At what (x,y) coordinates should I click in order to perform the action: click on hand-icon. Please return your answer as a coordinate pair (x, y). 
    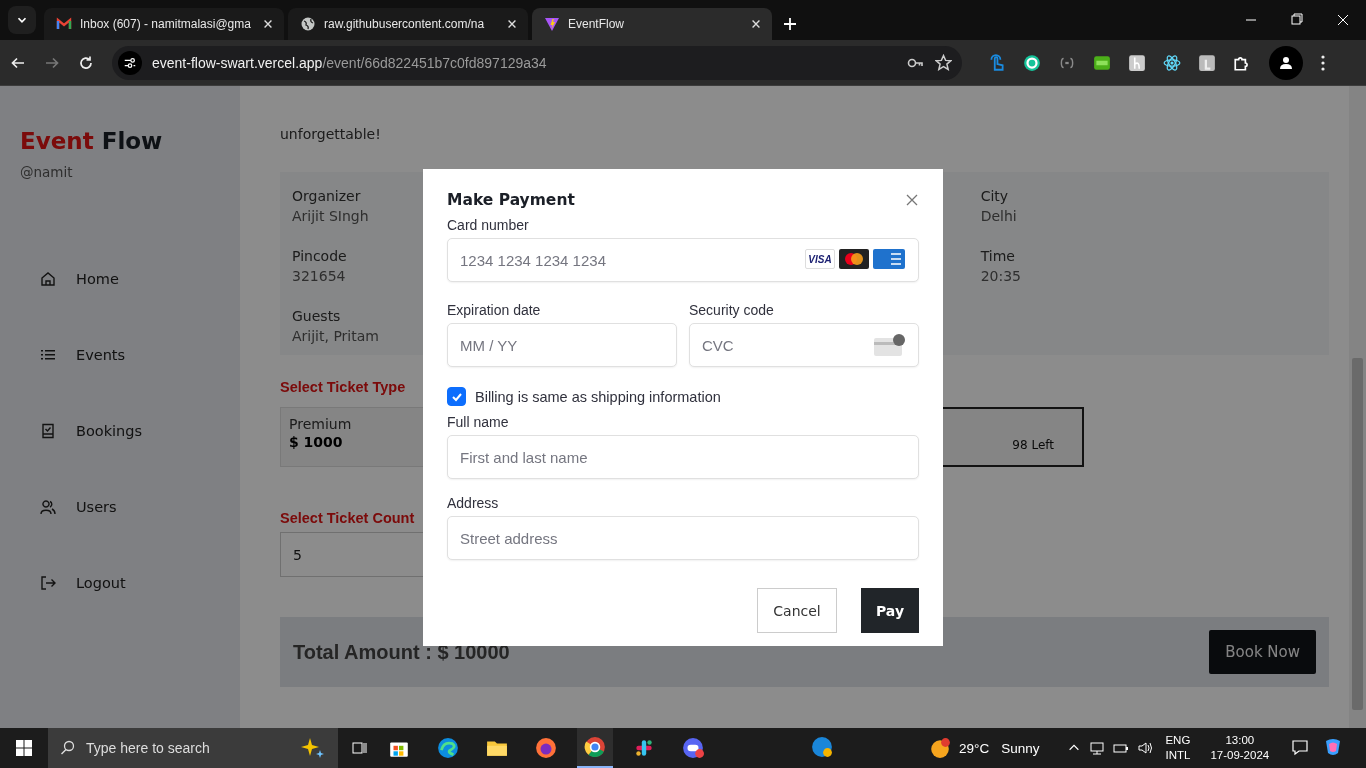
    Looking at the image, I should click on (997, 62).